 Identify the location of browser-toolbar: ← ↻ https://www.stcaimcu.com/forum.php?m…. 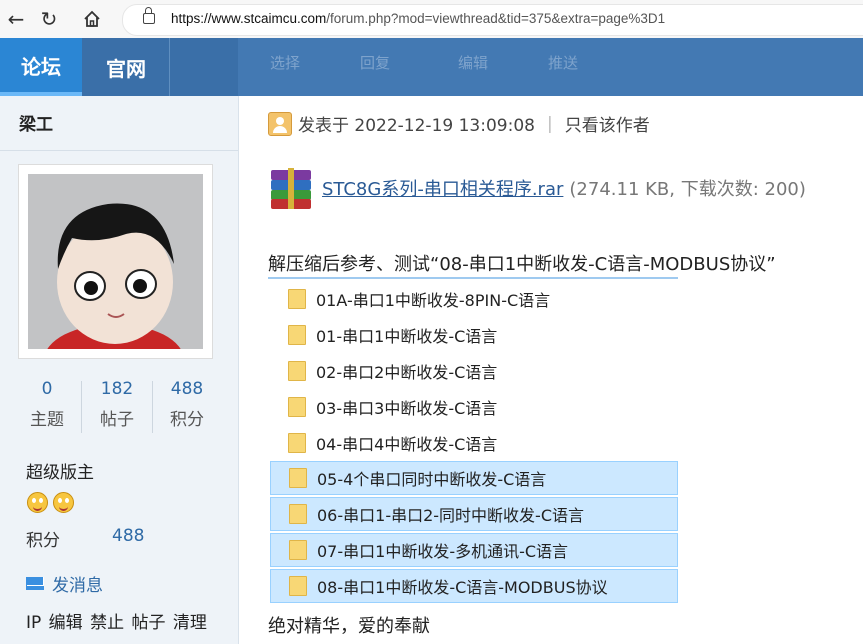
(431, 19).